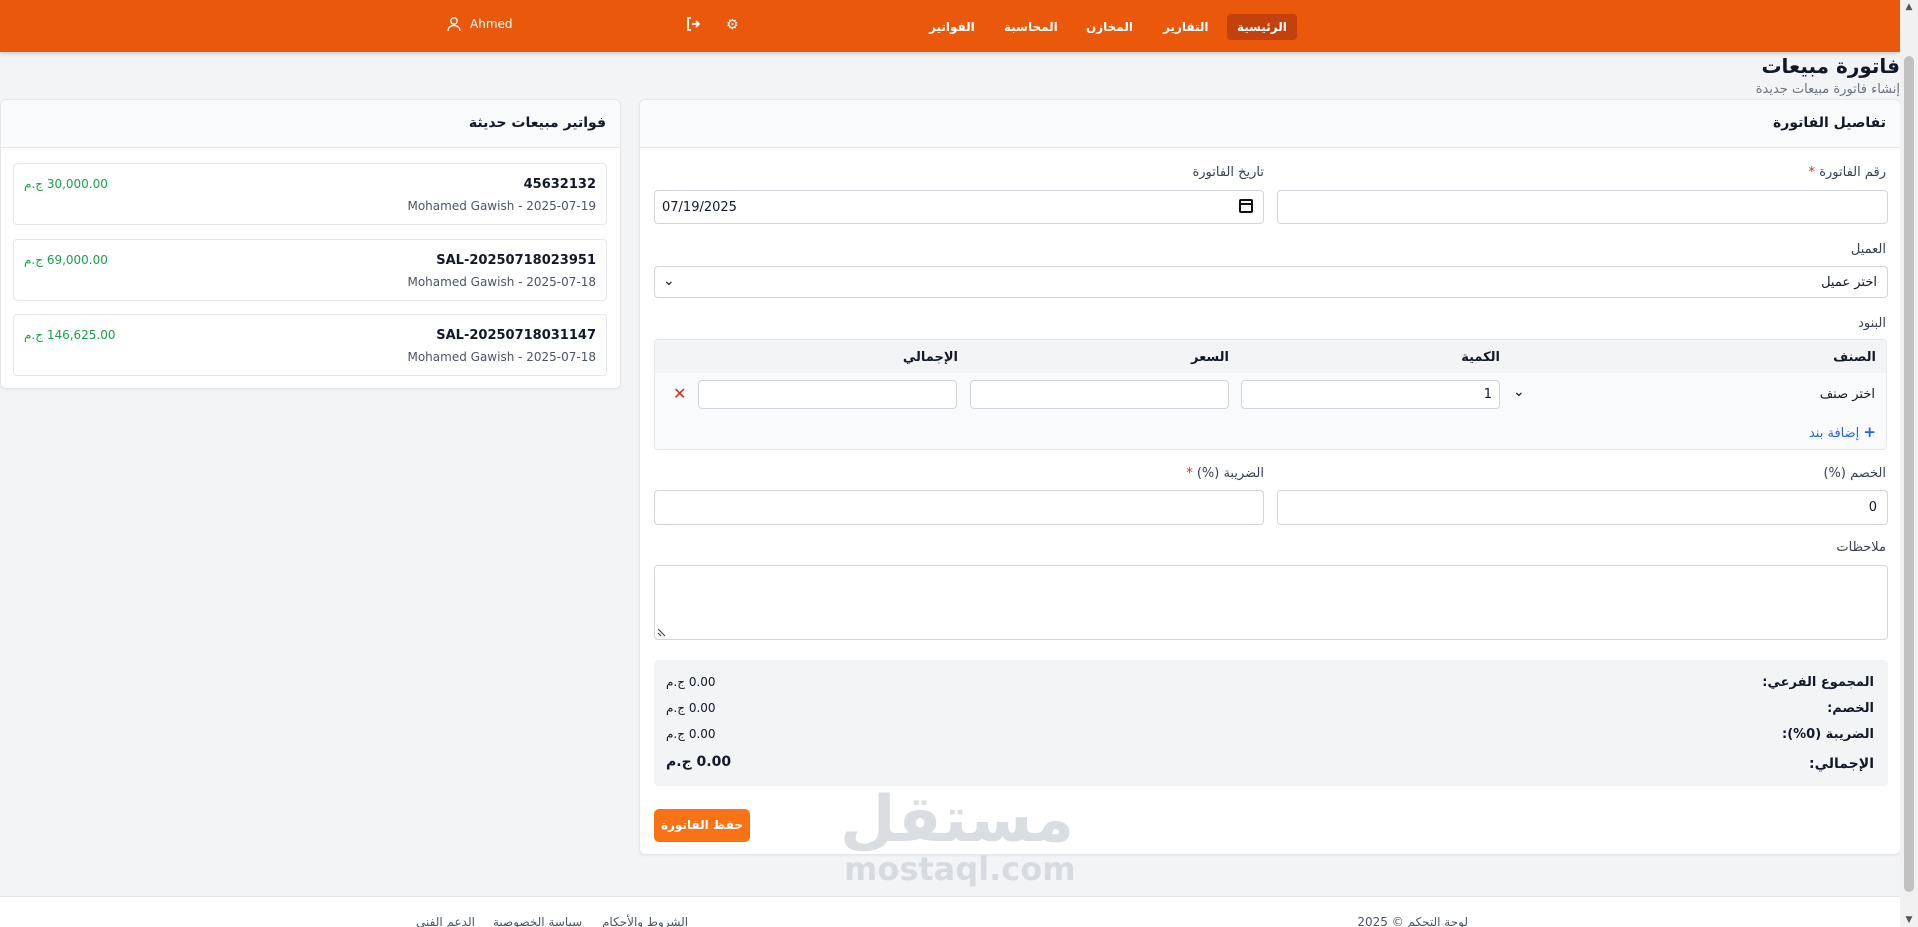  Describe the element at coordinates (662, 632) in the screenshot. I see `resize-handle-icon` at that location.